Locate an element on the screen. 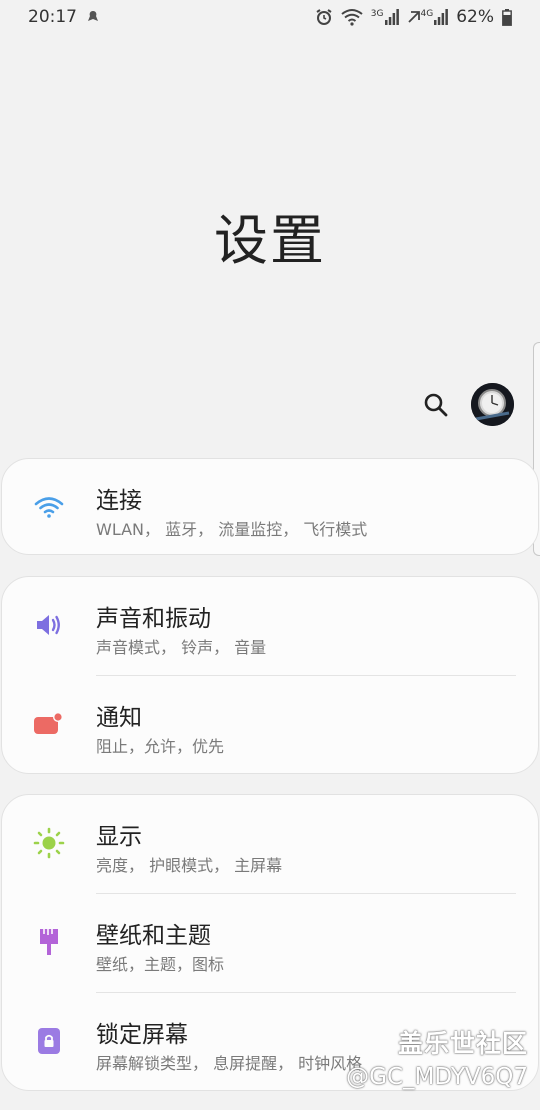  settings-item-title: 声音和振动 is located at coordinates (153, 619).